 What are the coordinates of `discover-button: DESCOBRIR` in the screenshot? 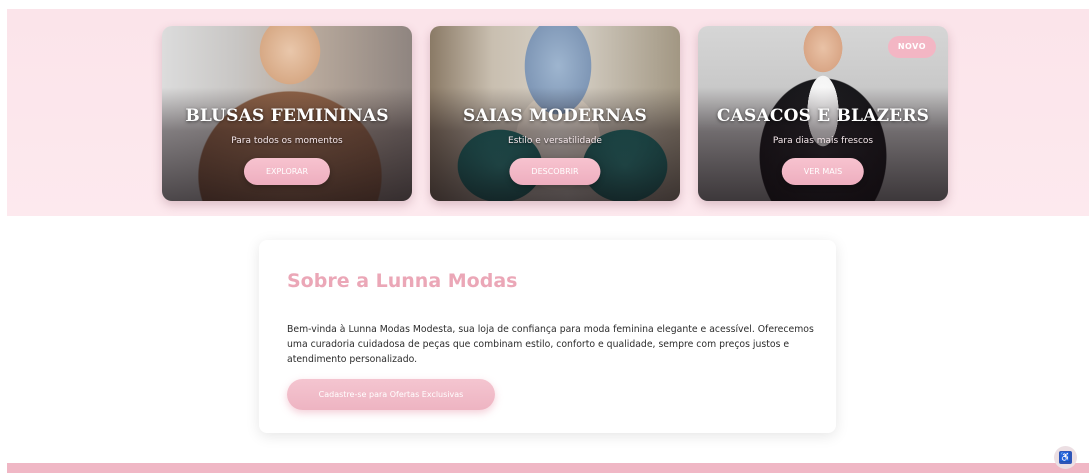 It's located at (555, 171).